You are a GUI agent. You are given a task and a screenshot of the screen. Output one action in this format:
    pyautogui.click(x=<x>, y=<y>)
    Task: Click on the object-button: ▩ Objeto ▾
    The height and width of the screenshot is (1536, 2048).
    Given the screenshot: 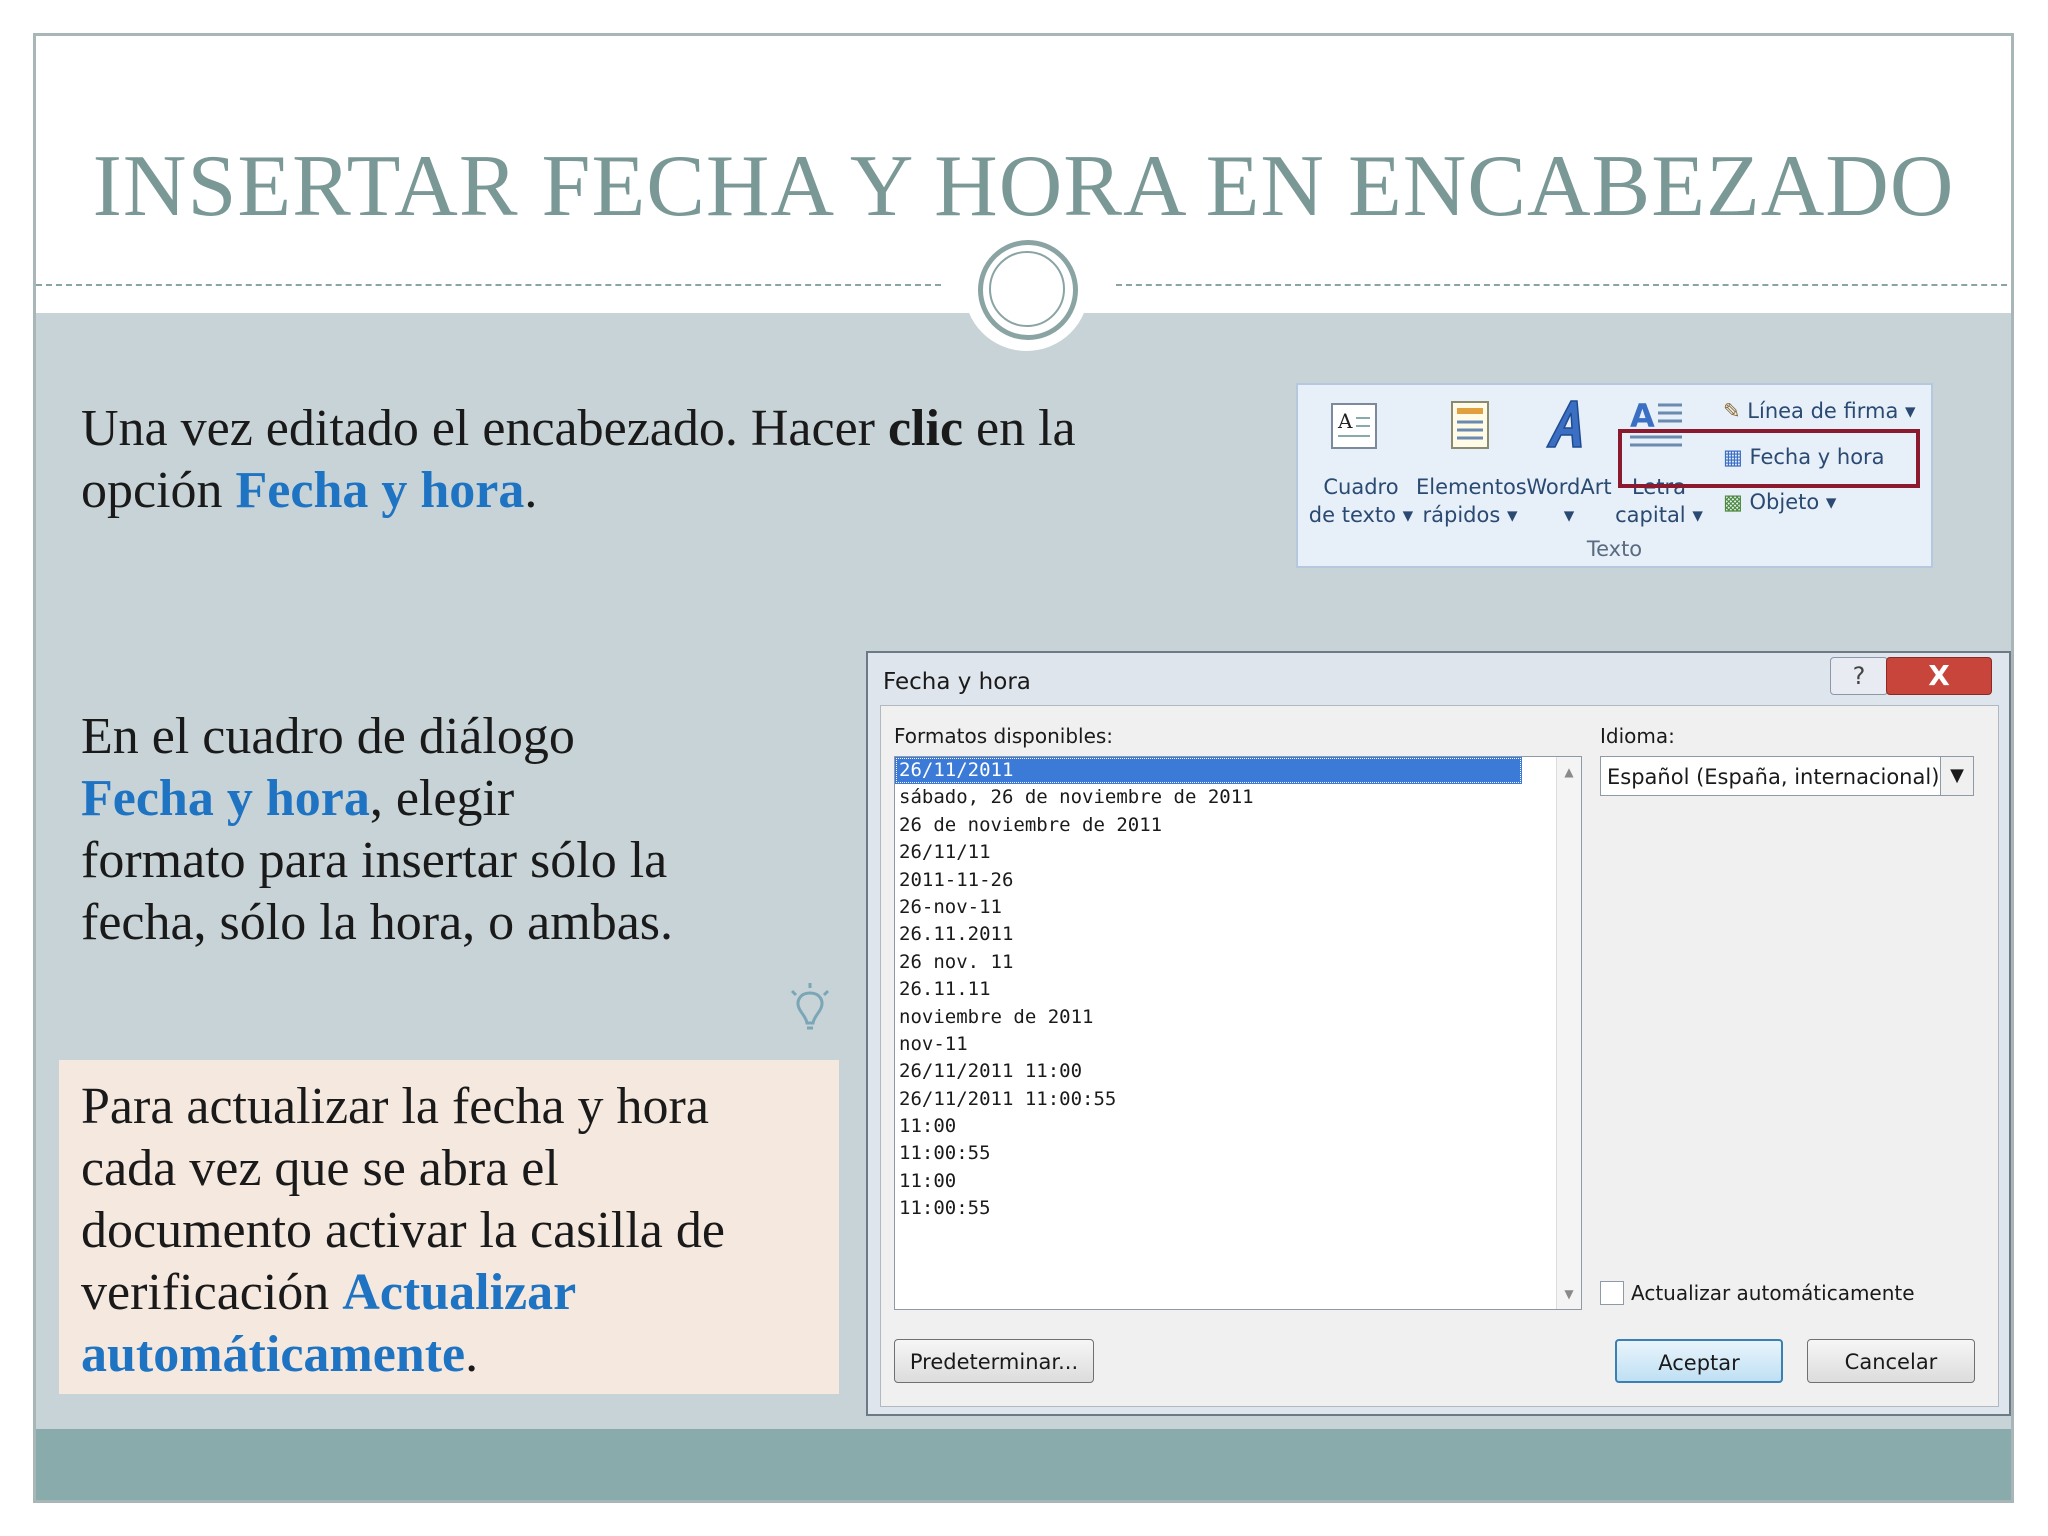 What is the action you would take?
    pyautogui.click(x=1779, y=502)
    